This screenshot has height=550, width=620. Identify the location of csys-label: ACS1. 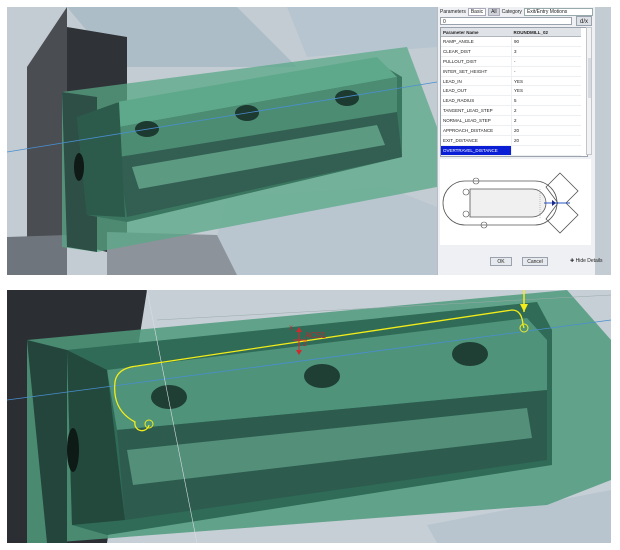
(315, 335).